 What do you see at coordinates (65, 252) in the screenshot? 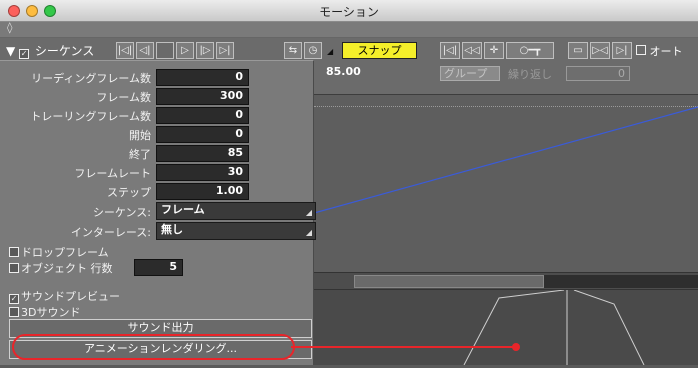
I see `drop-frame-label: ドロップフレーム` at bounding box center [65, 252].